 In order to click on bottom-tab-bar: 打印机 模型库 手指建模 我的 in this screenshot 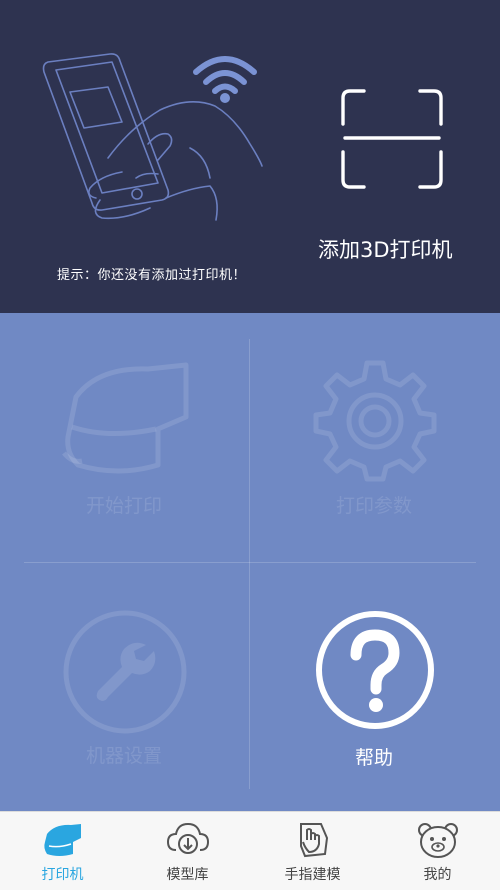, I will do `click(250, 850)`.